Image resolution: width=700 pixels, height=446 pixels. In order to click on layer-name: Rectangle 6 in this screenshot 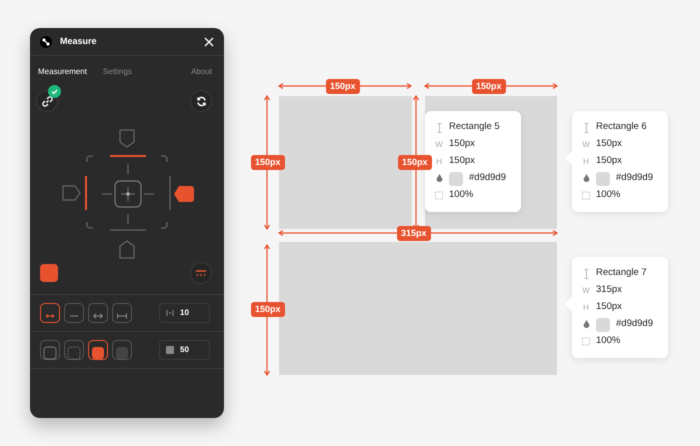, I will do `click(621, 127)`.